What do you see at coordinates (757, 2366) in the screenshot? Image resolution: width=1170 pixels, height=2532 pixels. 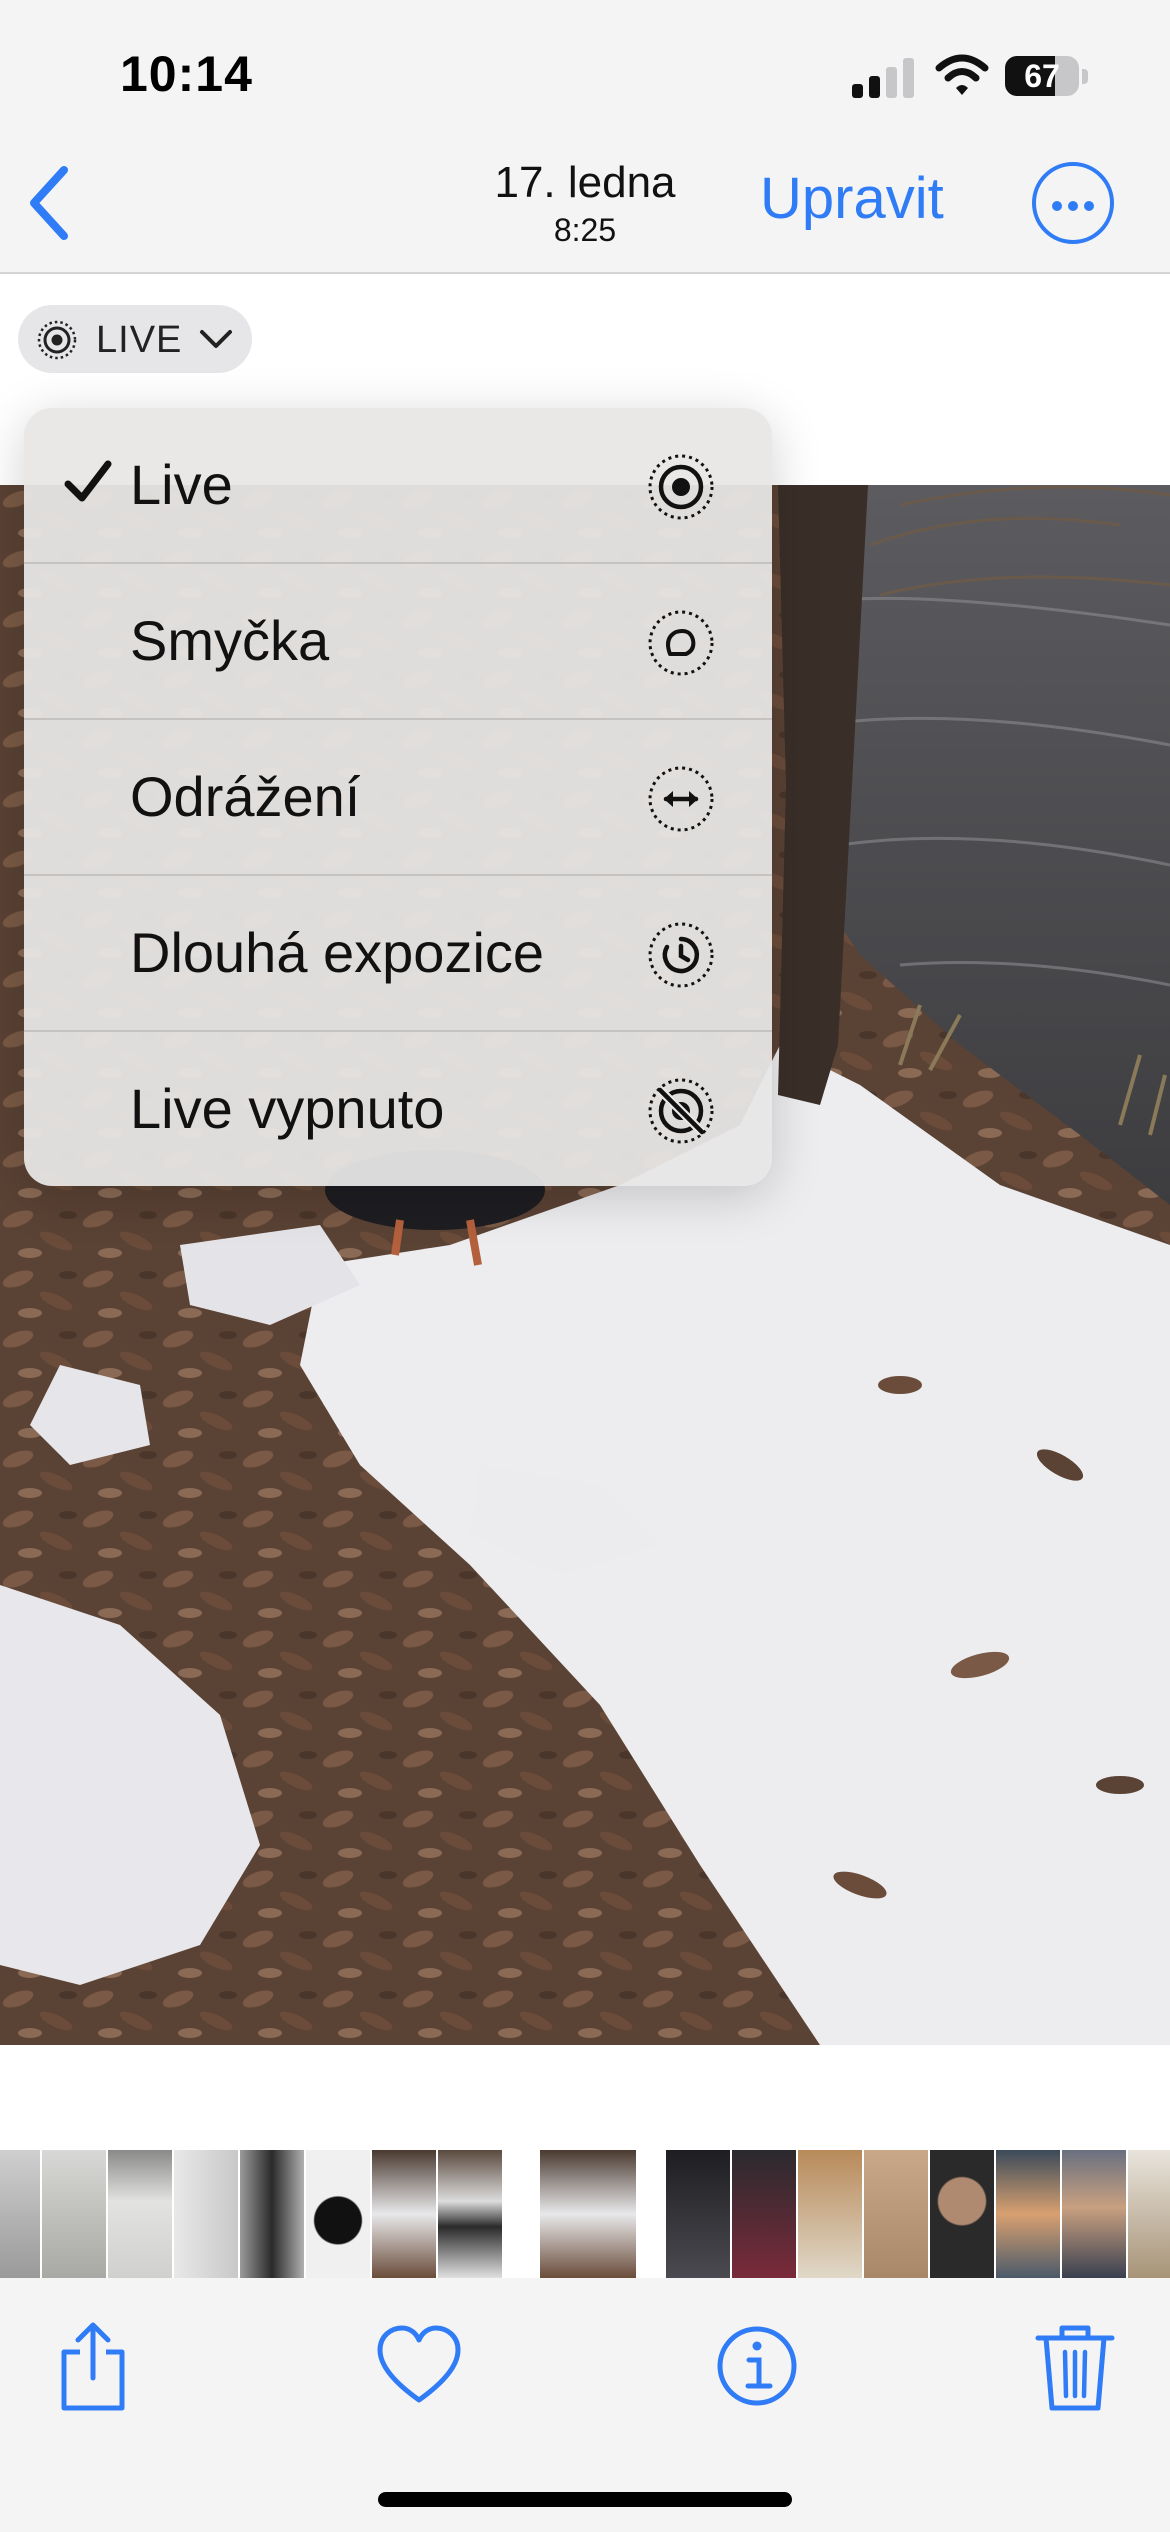 I see `info-icon` at bounding box center [757, 2366].